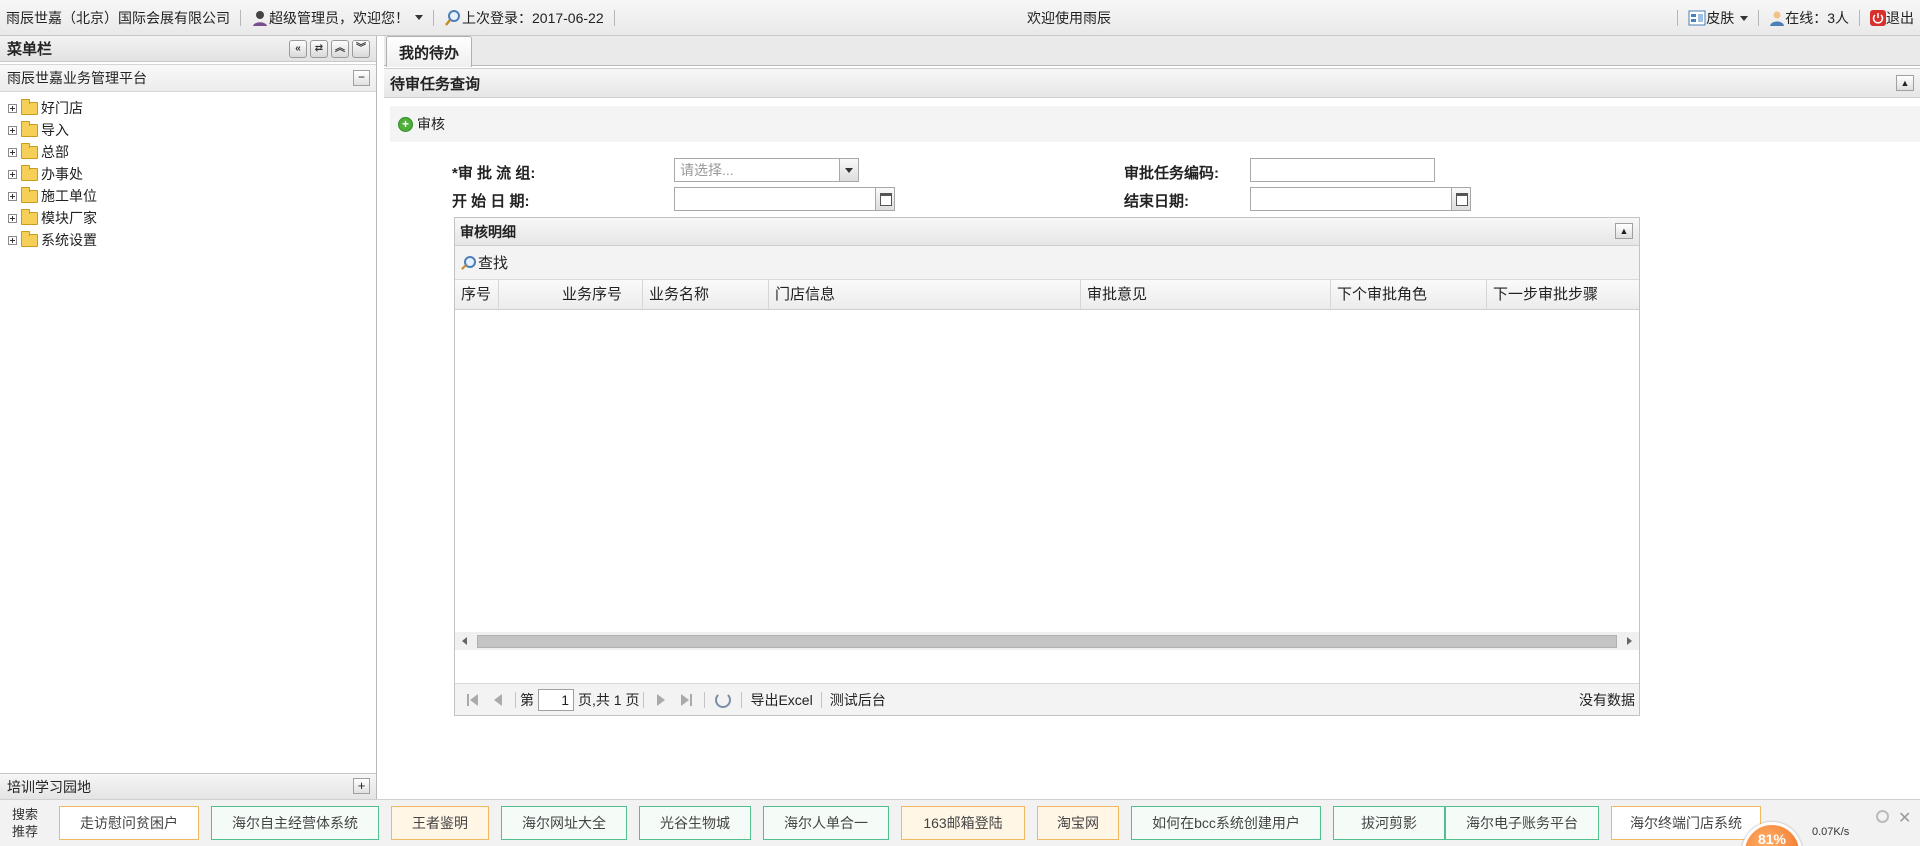 The height and width of the screenshot is (846, 1920). What do you see at coordinates (1629, 641) in the screenshot?
I see `scroll-right-icon` at bounding box center [1629, 641].